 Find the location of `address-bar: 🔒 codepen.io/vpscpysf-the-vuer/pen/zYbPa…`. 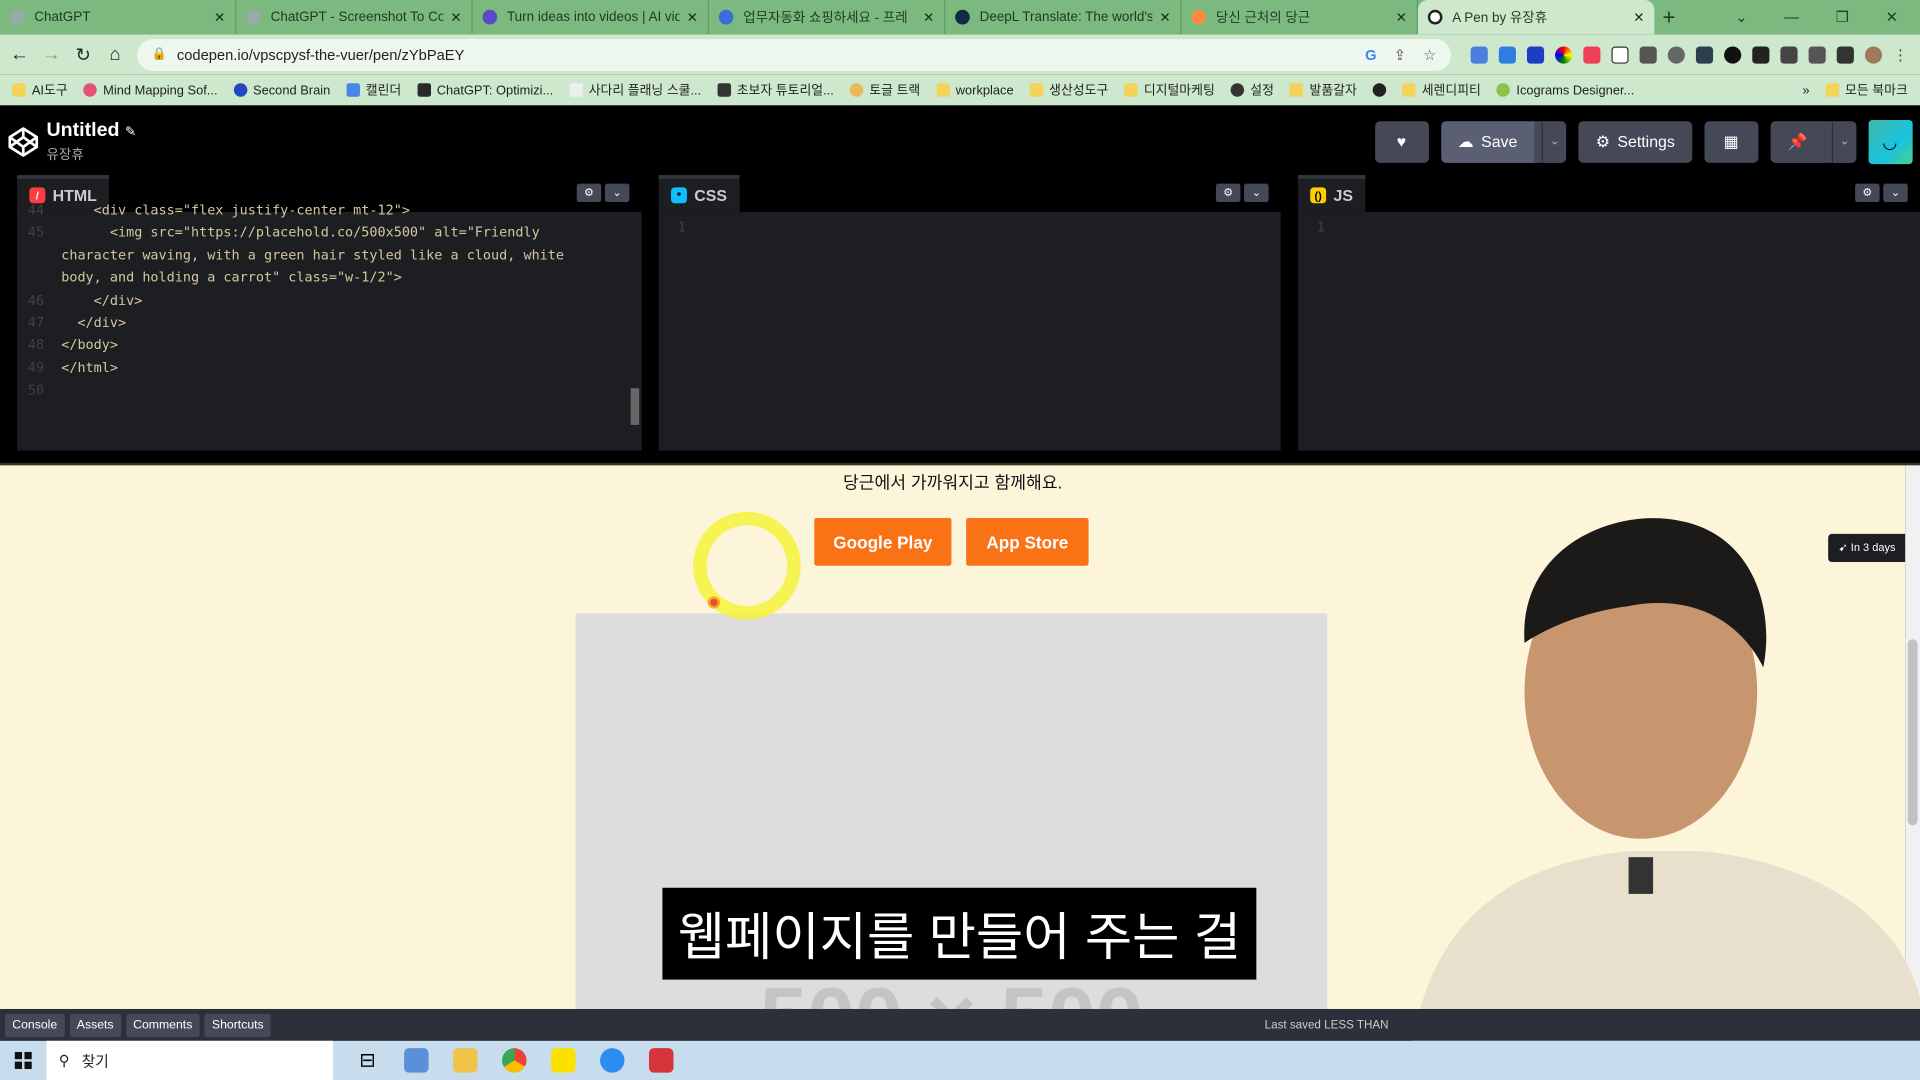

address-bar: 🔒 codepen.io/vpscpysf-the-vuer/pen/zYbPa… is located at coordinates (794, 54).